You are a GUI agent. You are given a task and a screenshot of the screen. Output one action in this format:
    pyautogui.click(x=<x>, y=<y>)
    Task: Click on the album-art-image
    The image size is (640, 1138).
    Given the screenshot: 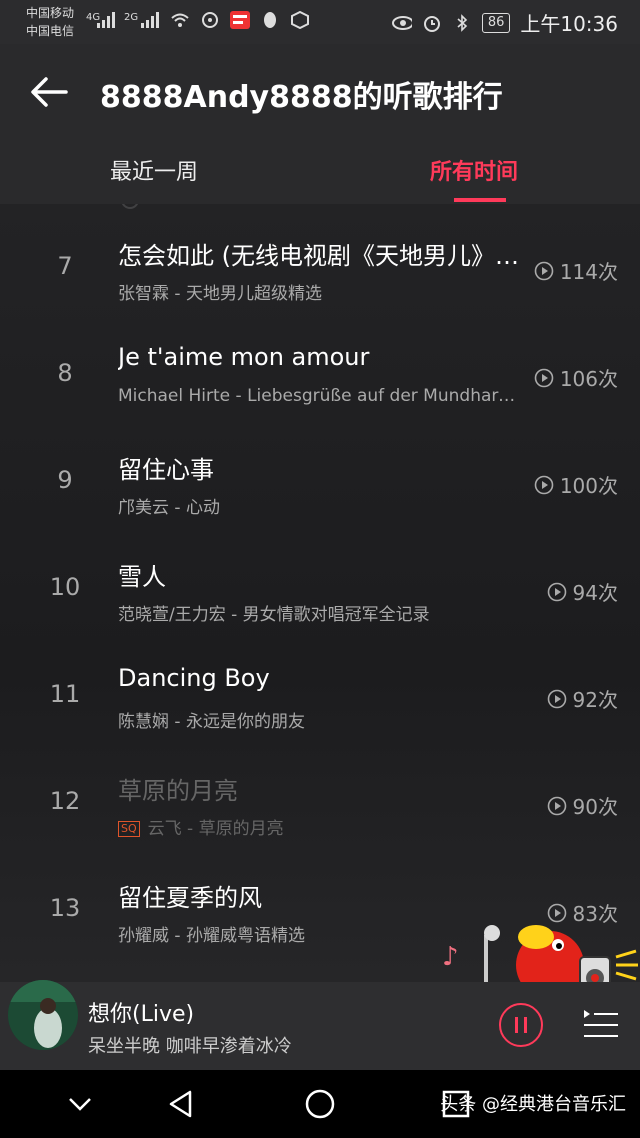 What is the action you would take?
    pyautogui.click(x=43, y=1015)
    